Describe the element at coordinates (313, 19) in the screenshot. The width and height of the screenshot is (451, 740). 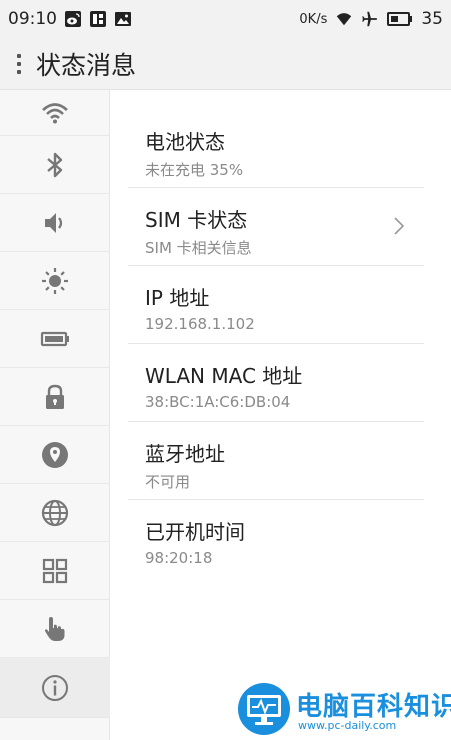
I see `data-speed: 0K/s` at that location.